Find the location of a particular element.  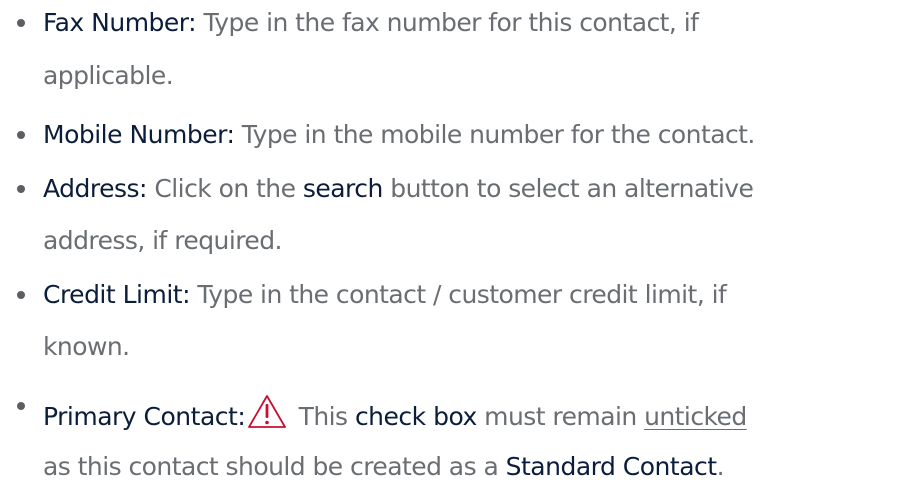

description-text: This is located at coordinates (323, 416).